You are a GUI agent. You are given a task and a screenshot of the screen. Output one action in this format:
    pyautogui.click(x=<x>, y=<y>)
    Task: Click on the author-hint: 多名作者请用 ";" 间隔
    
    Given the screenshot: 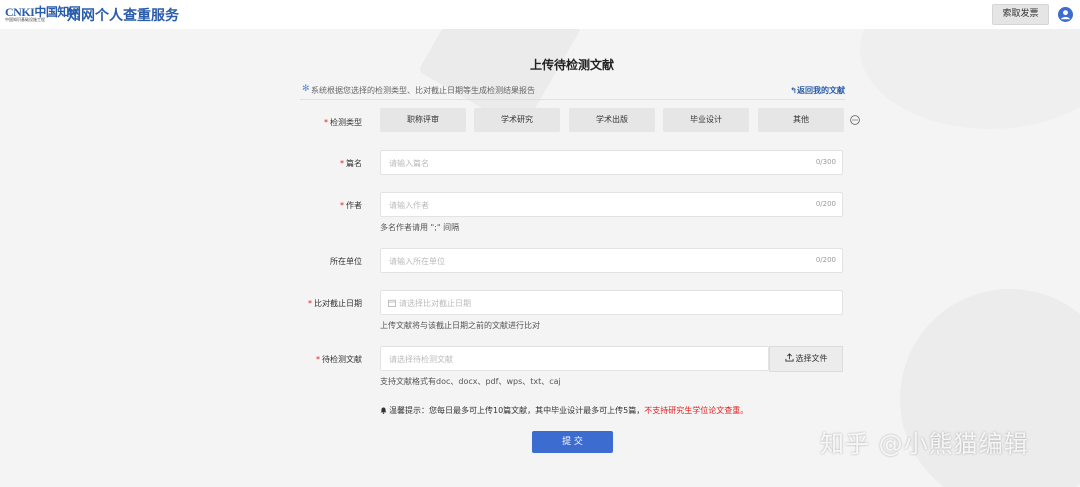 What is the action you would take?
    pyautogui.click(x=420, y=227)
    